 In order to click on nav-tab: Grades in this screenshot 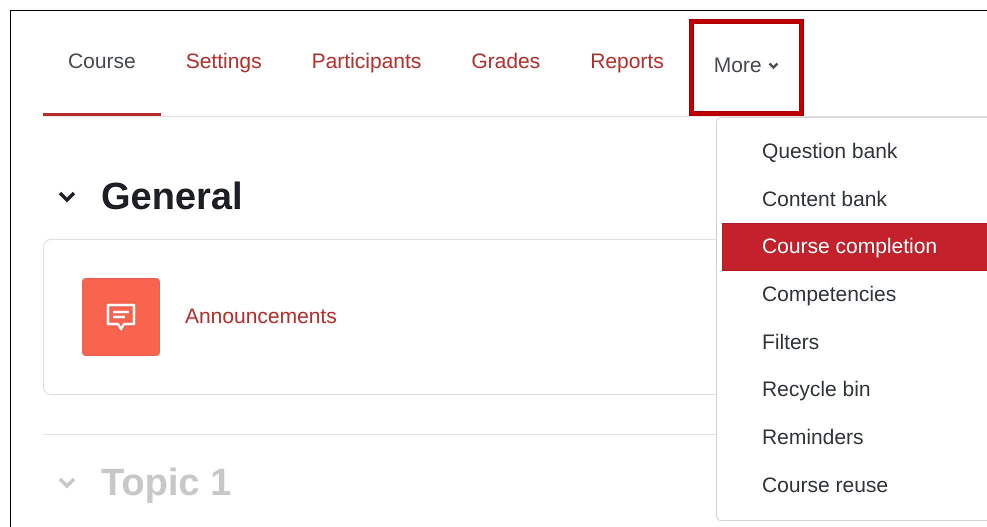, I will do `click(506, 63)`.